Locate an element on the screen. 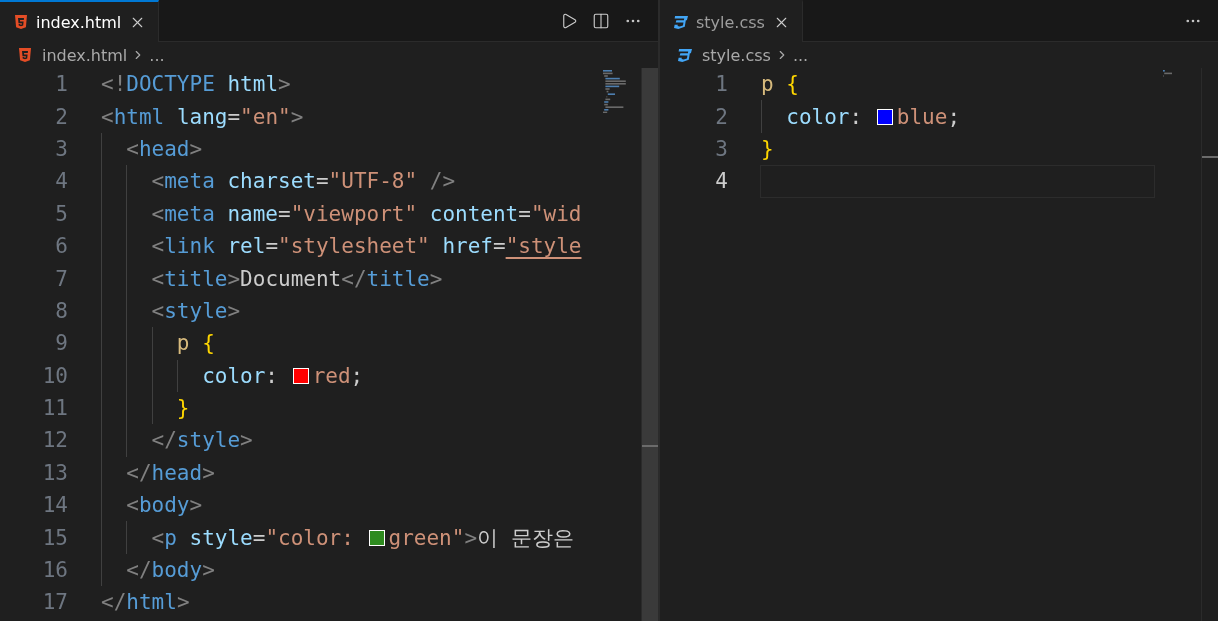  line-number: 15 is located at coordinates (54, 537).